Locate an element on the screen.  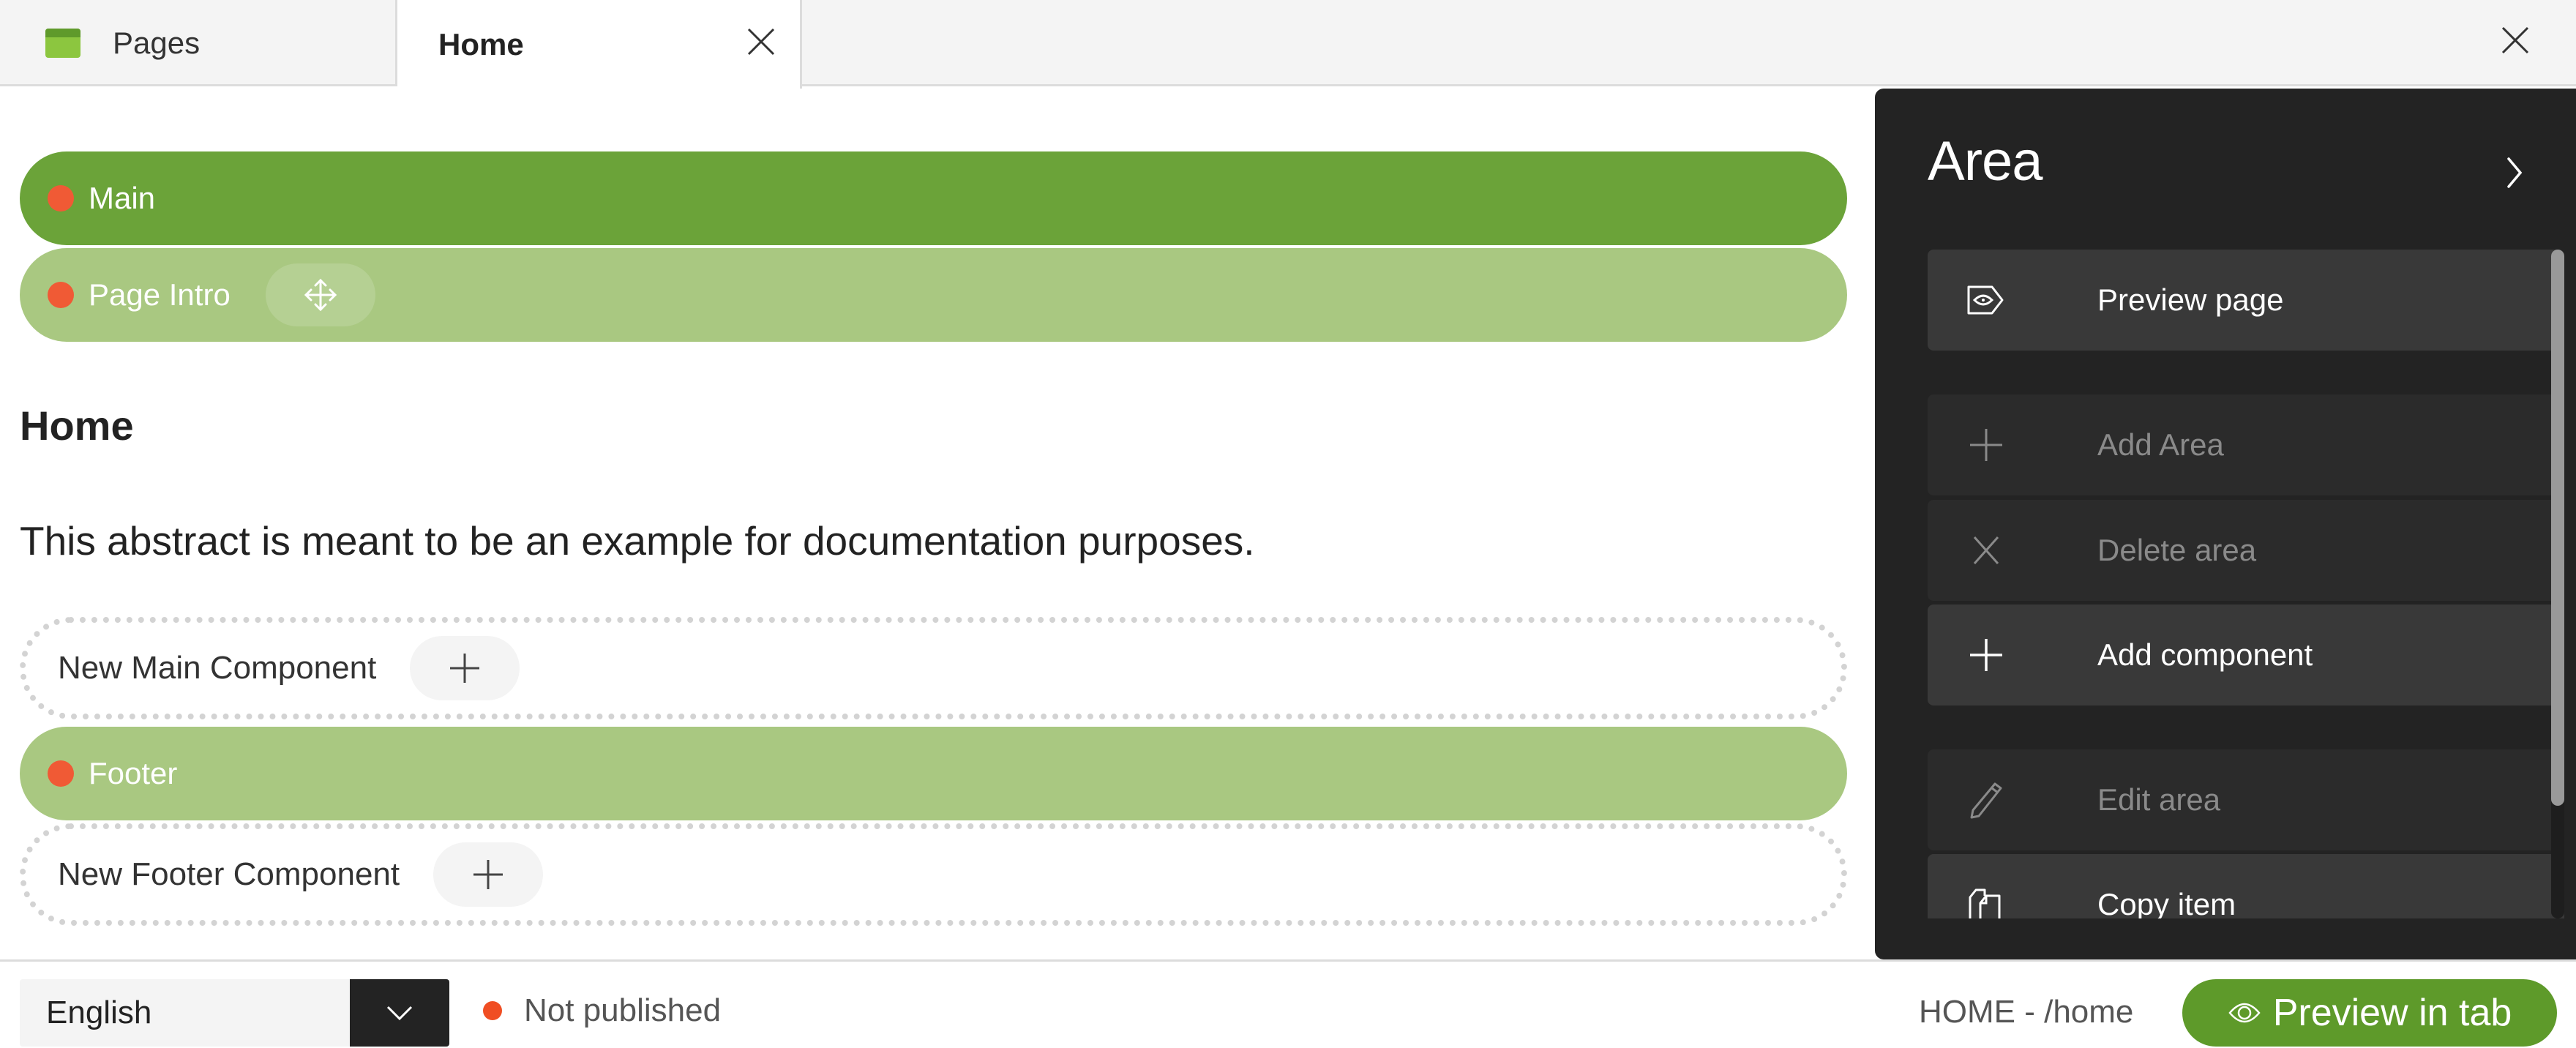
move-handle is located at coordinates (320, 294).